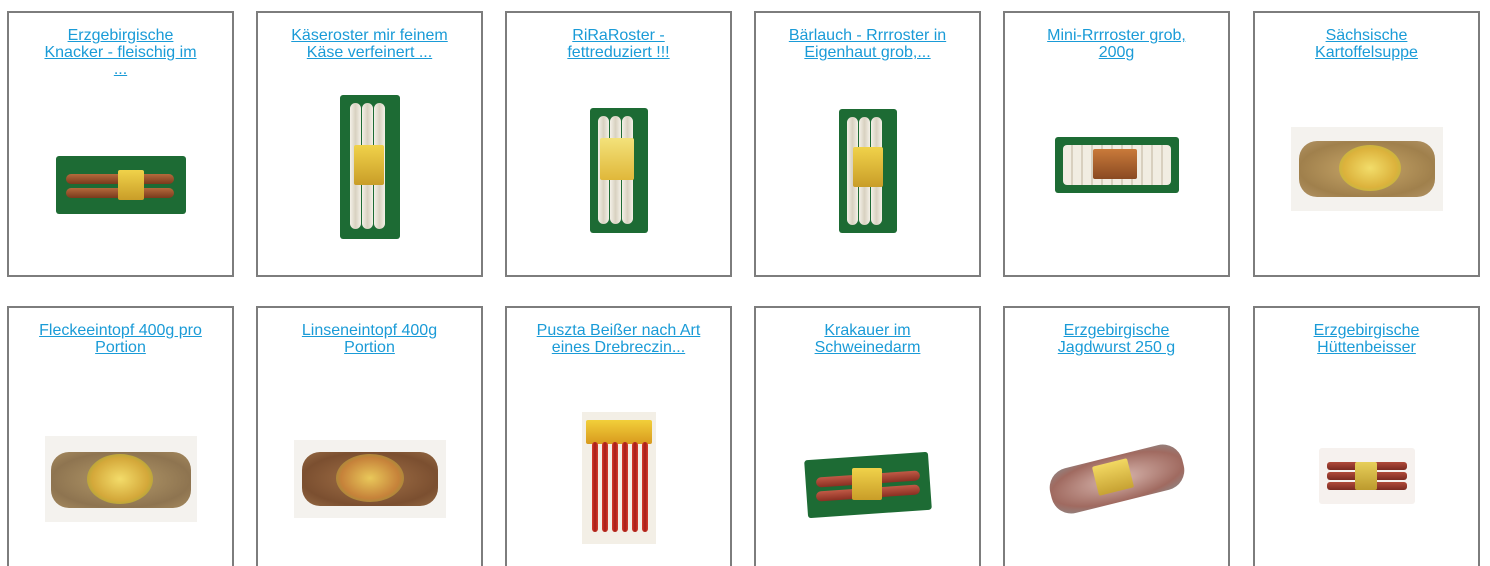  Describe the element at coordinates (618, 170) in the screenshot. I see `riraroster-package-image` at that location.